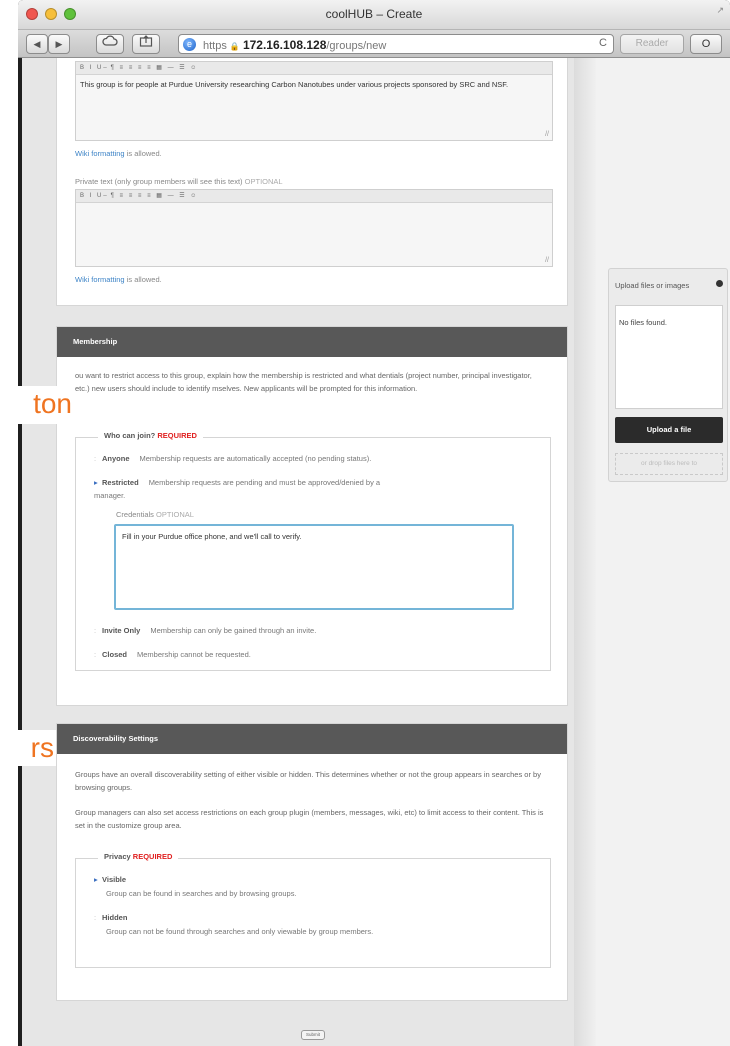 Image resolution: width=730 pixels, height=1046 pixels. I want to click on forward-arrow-icon: ▶, so click(59, 44).